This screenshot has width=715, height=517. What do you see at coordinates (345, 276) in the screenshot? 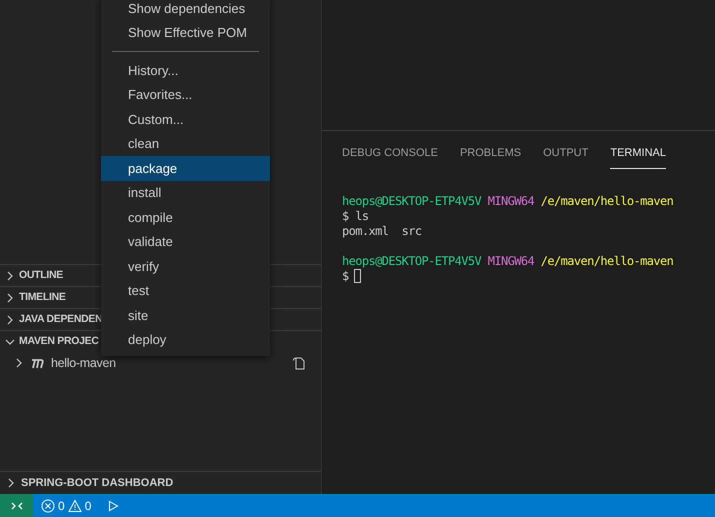
I see `terminal-prompt: $` at bounding box center [345, 276].